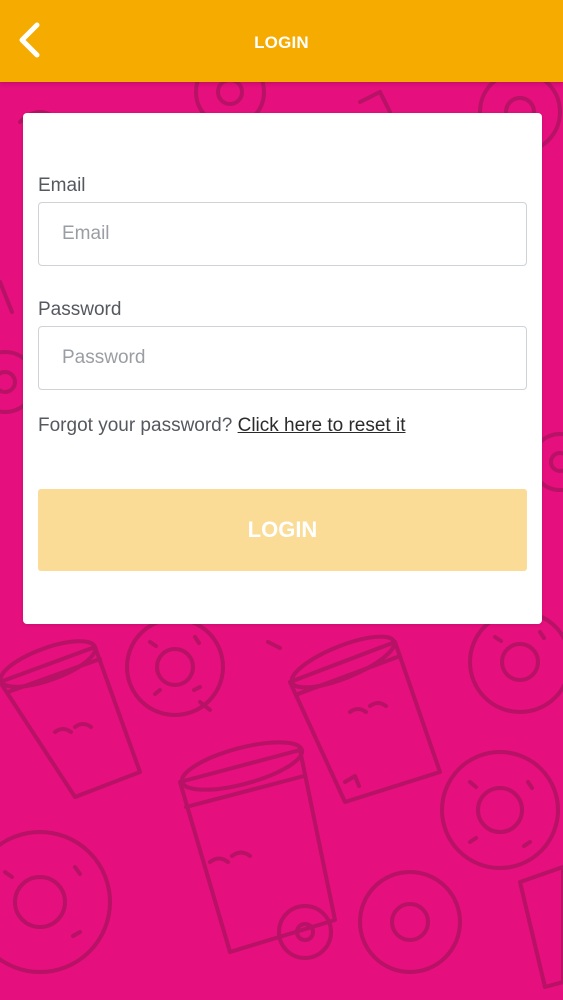 This screenshot has width=563, height=1000. Describe the element at coordinates (282, 358) in the screenshot. I see `password-input` at that location.